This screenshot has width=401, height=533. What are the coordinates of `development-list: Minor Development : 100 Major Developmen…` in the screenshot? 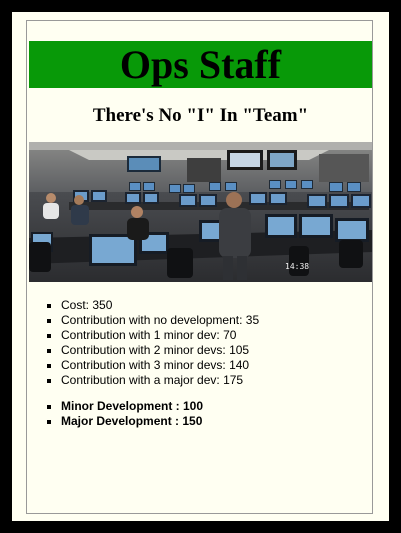 It's located at (121, 414).